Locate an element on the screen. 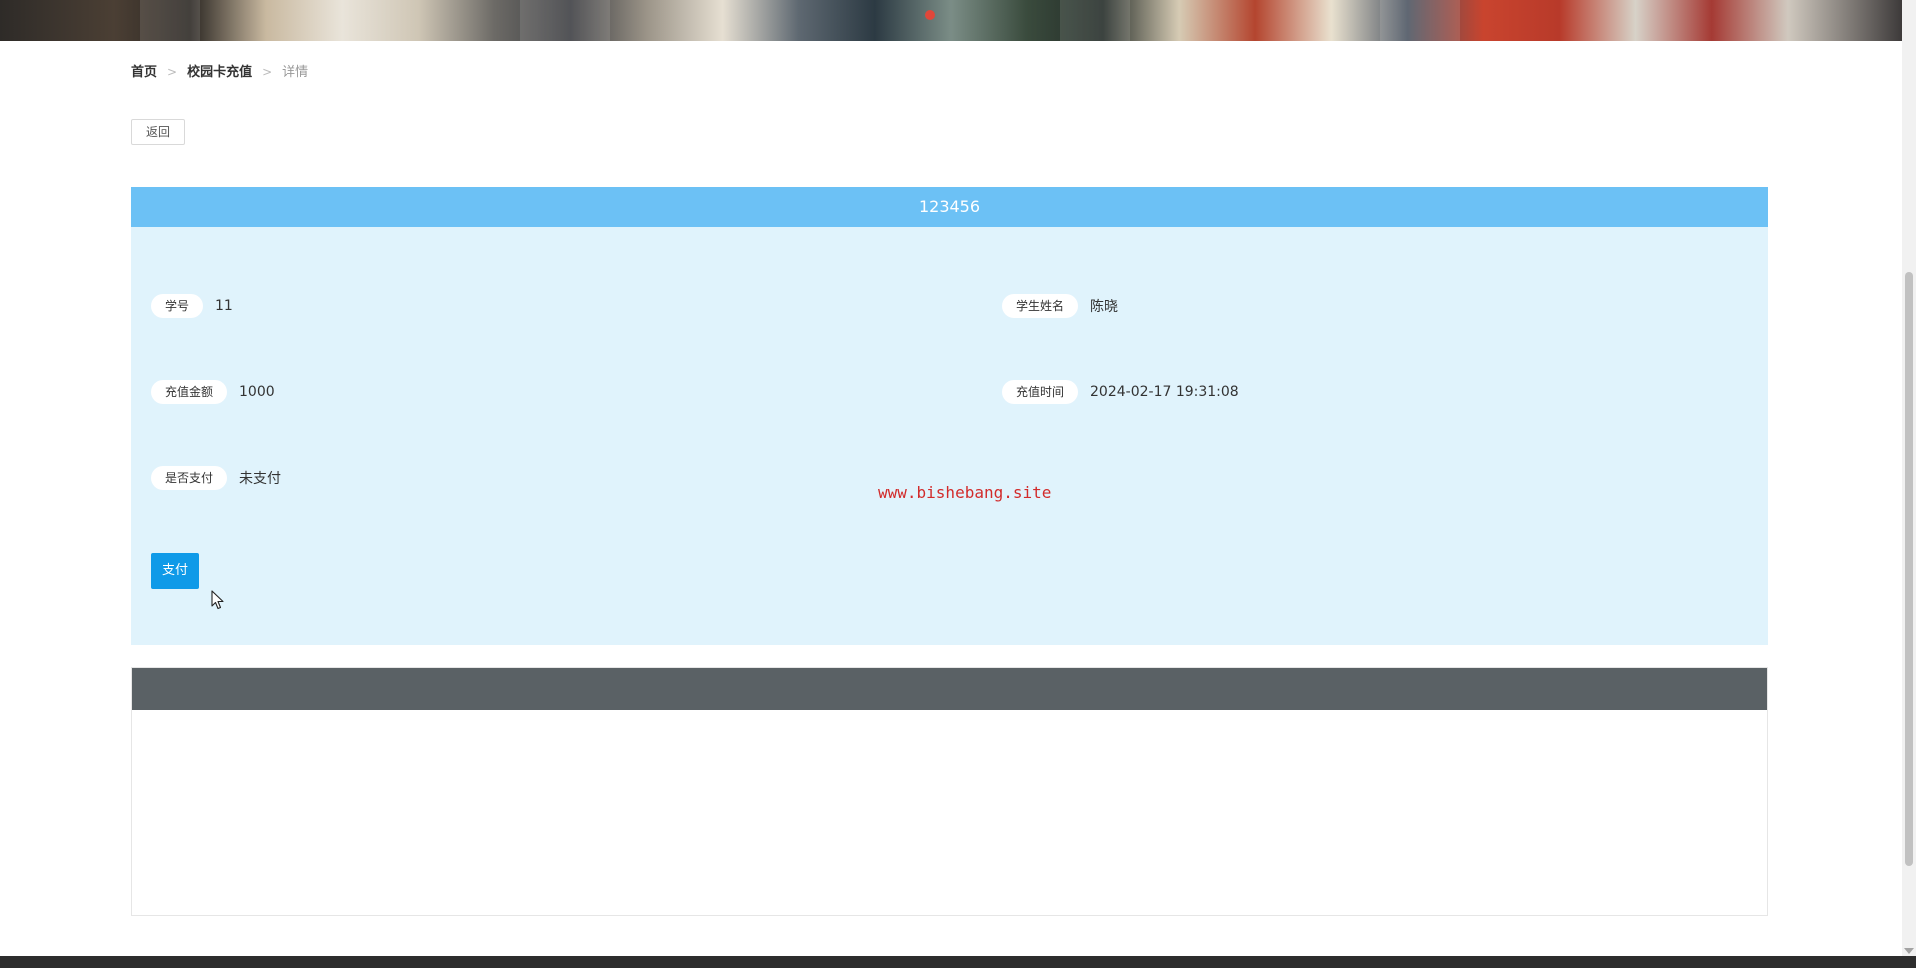 This screenshot has height=968, width=1916. field-label: 学号 is located at coordinates (177, 306).